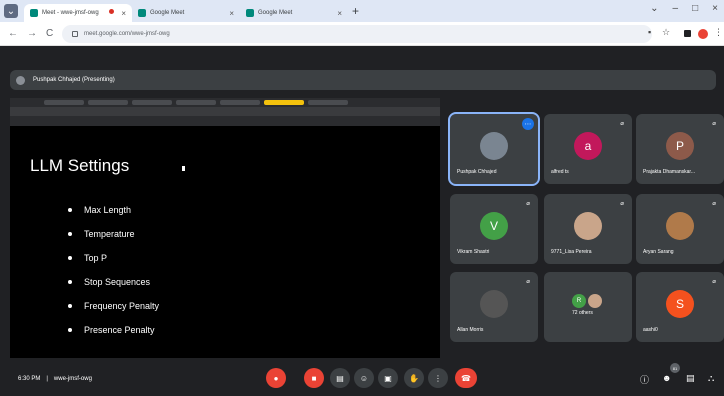 This screenshot has height=396, width=724. I want to click on shared-bookmarks-bar, so click(225, 121).